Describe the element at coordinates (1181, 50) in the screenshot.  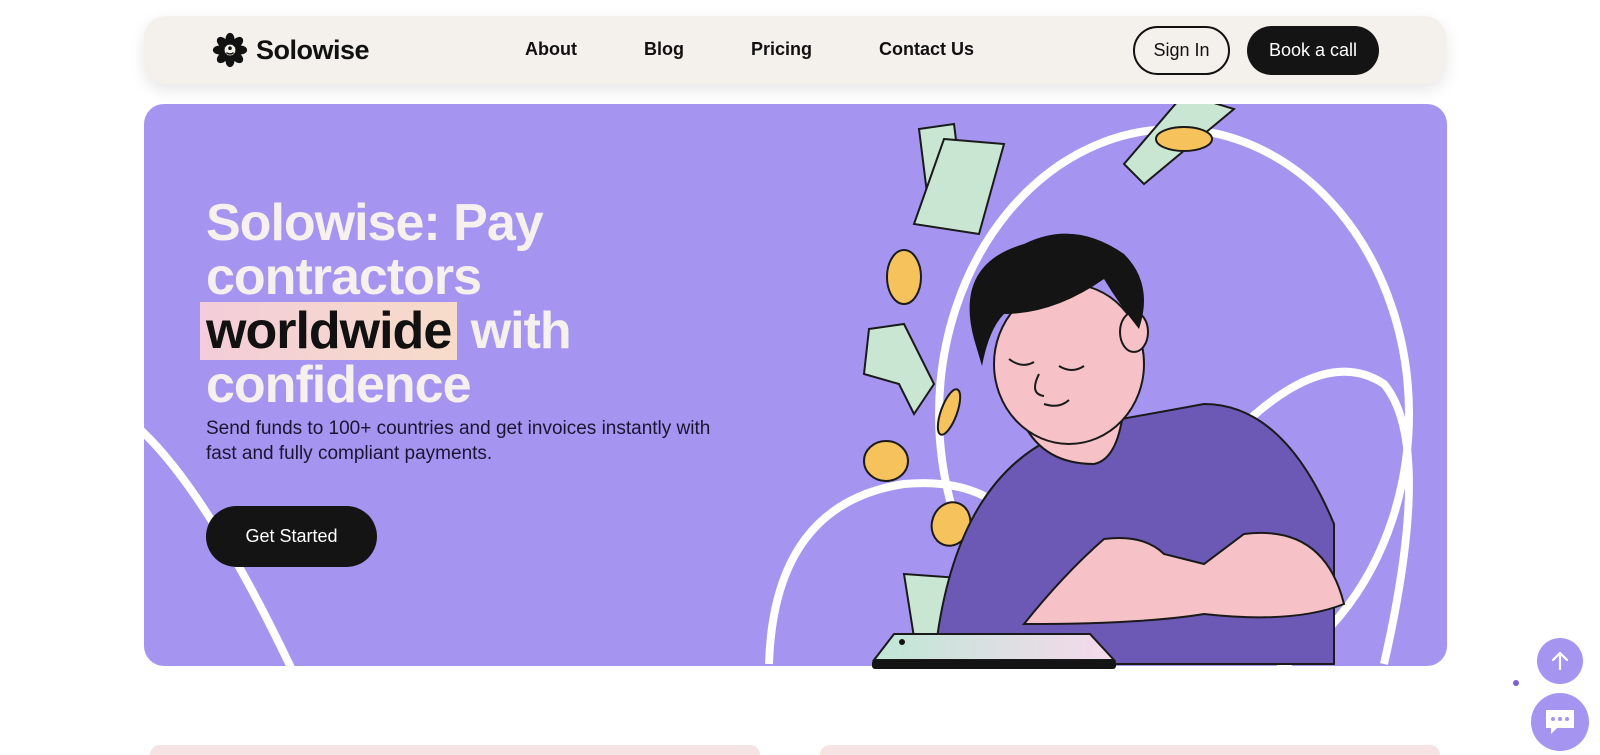
I see `sign-in-button: Sign In` at that location.